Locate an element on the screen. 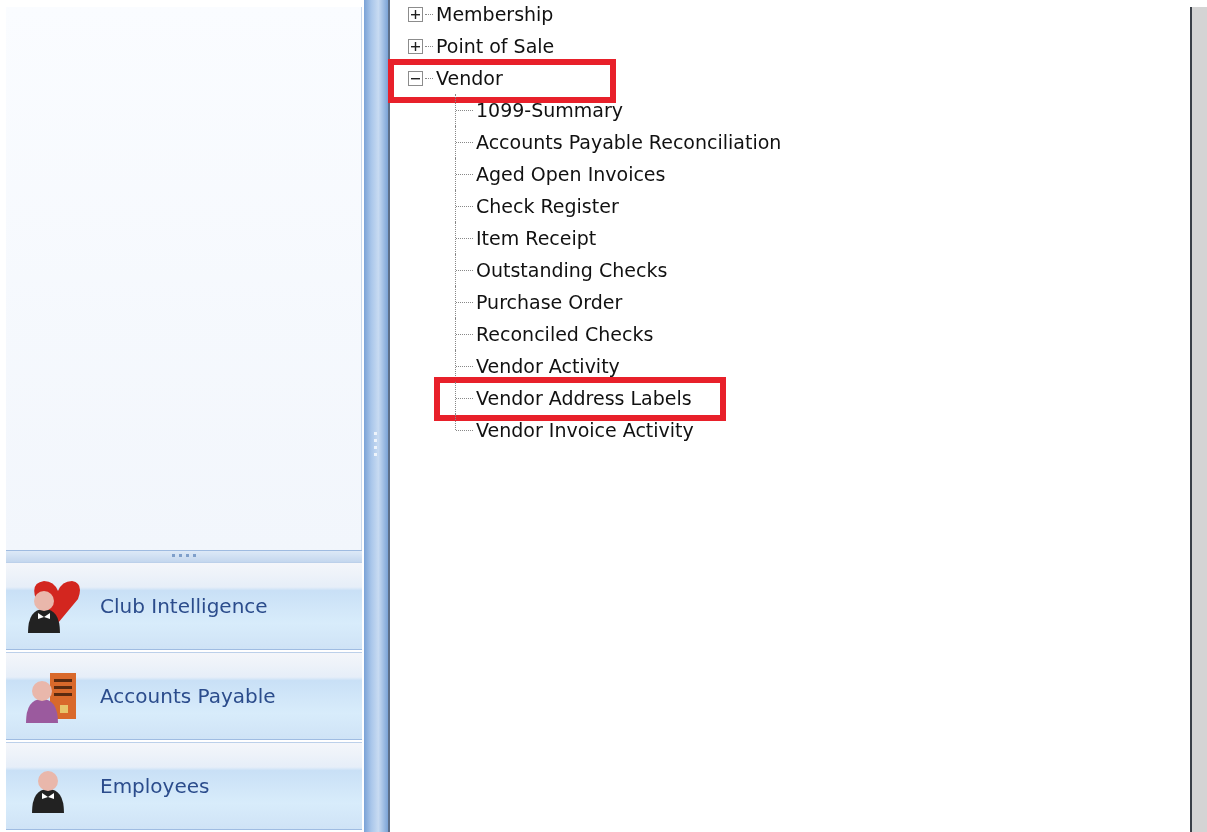 The width and height of the screenshot is (1207, 832). tree-item-label: Reconciled Checks is located at coordinates (565, 334).